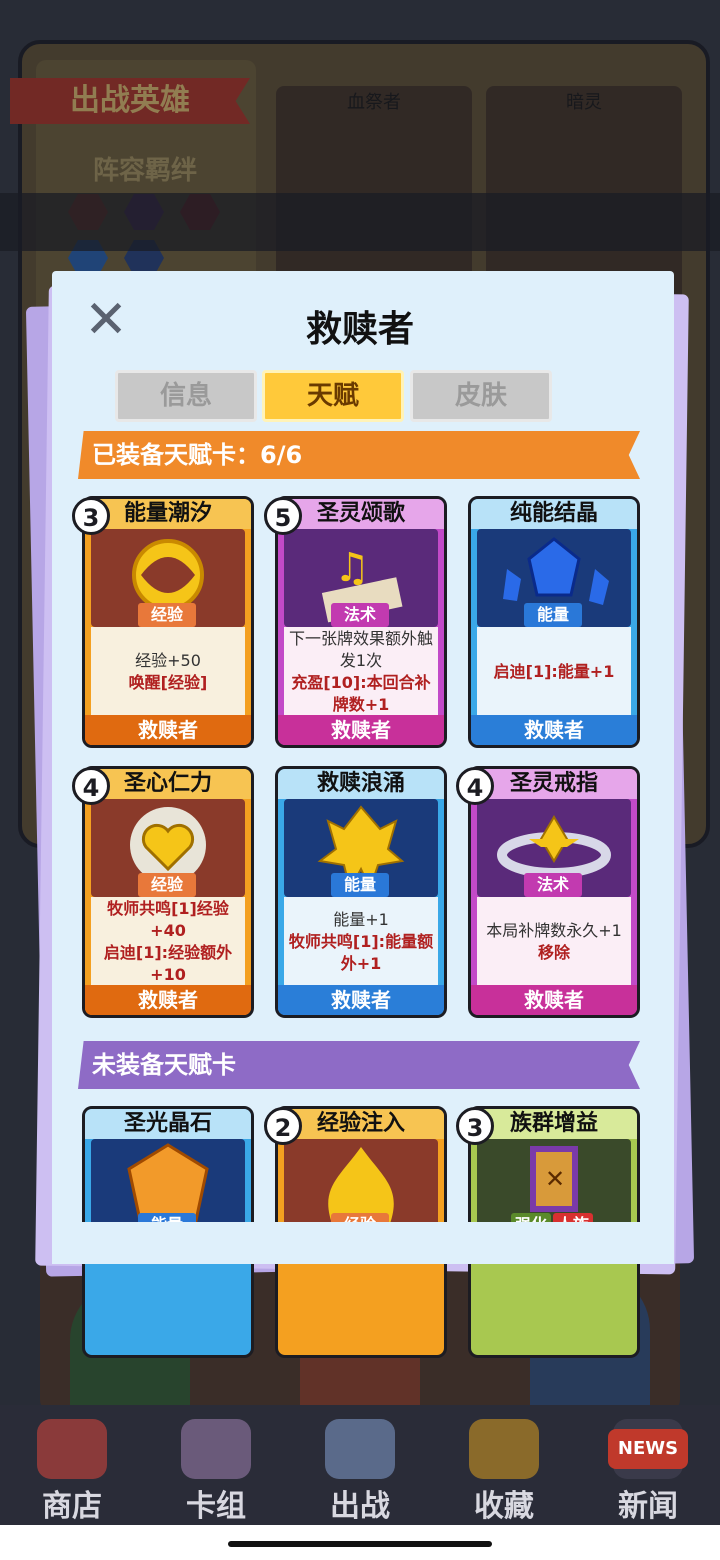 The width and height of the screenshot is (720, 1560). Describe the element at coordinates (361, 693) in the screenshot. I see `card-line: 充盈[10]:本回合补牌数+1` at that location.